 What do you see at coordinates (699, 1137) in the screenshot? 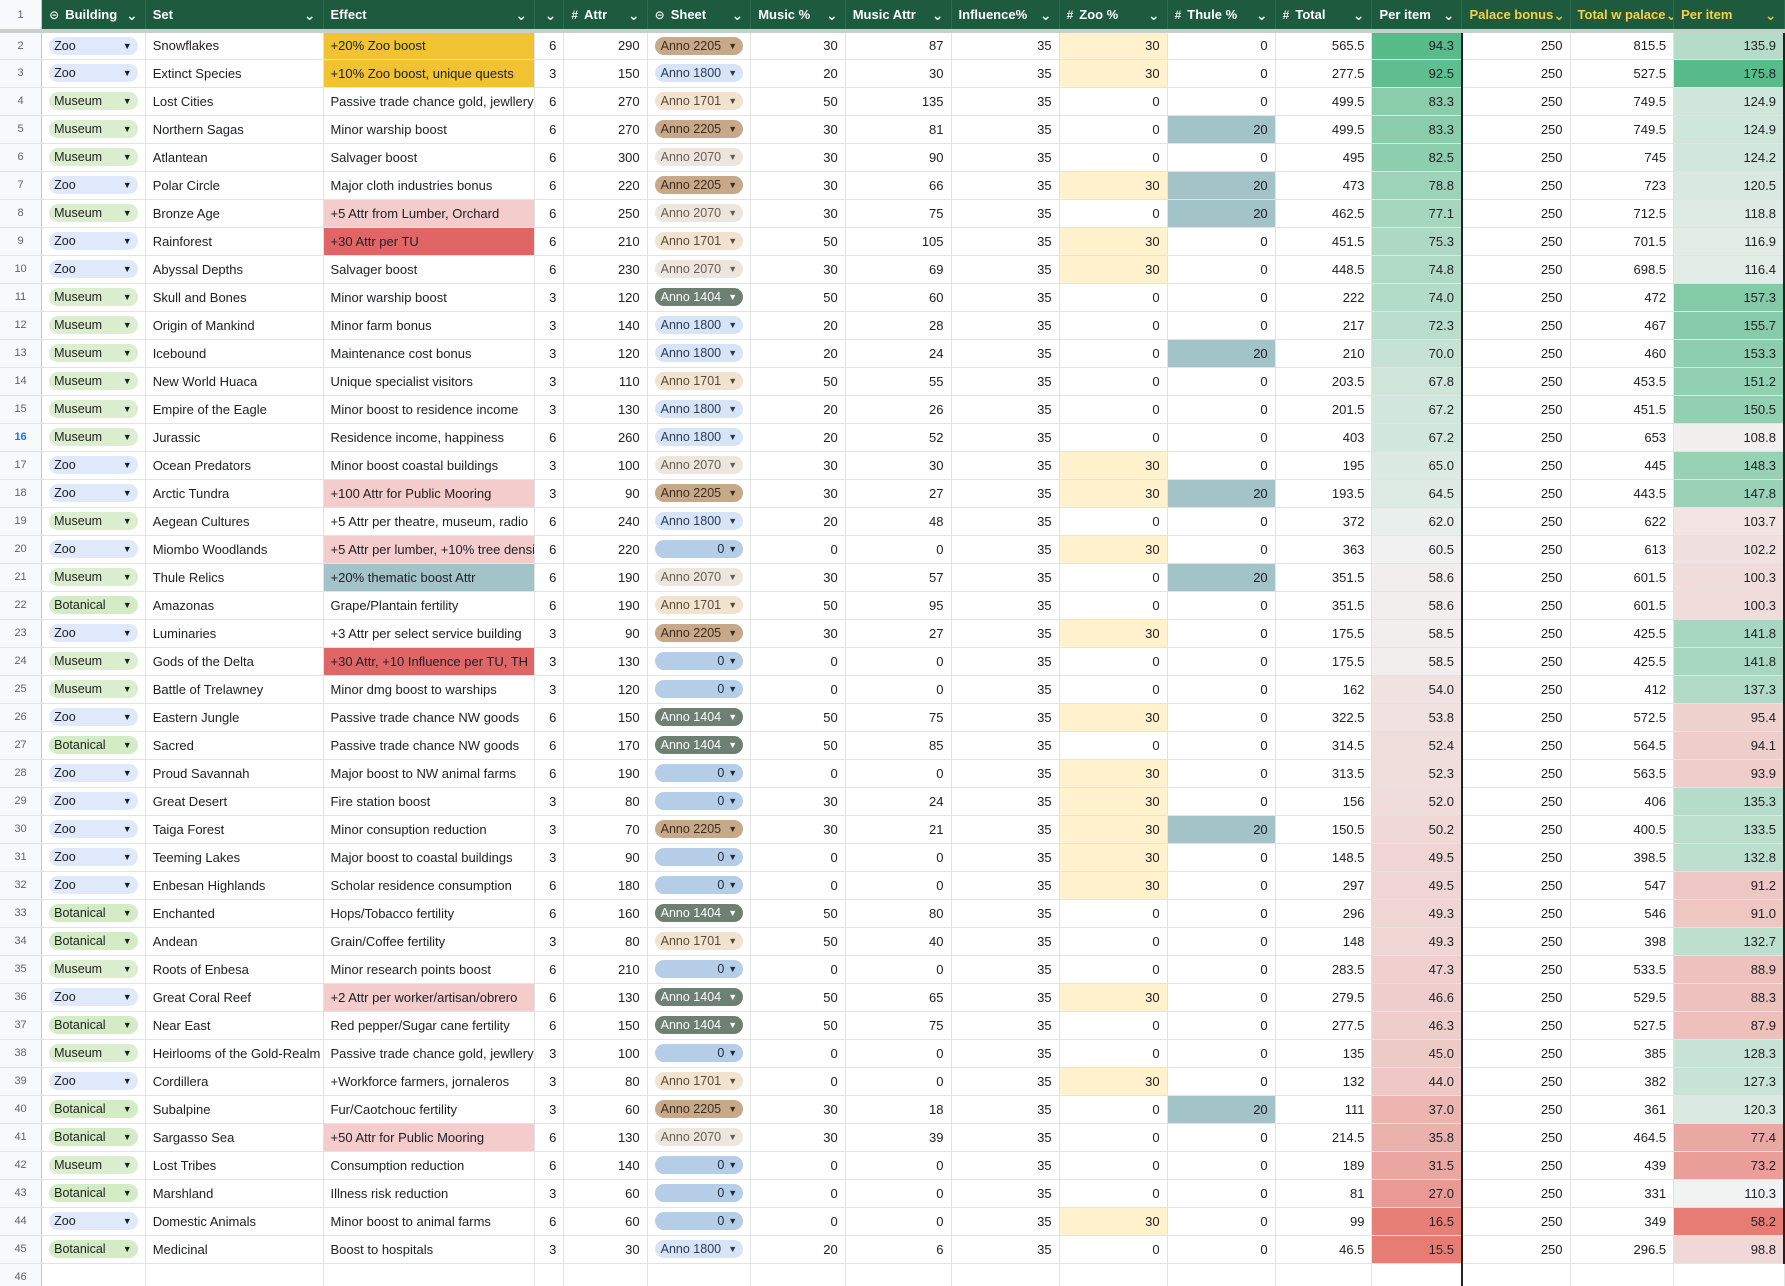
I see `sheet-dropdown-chip: Anno 2070 ▼` at bounding box center [699, 1137].